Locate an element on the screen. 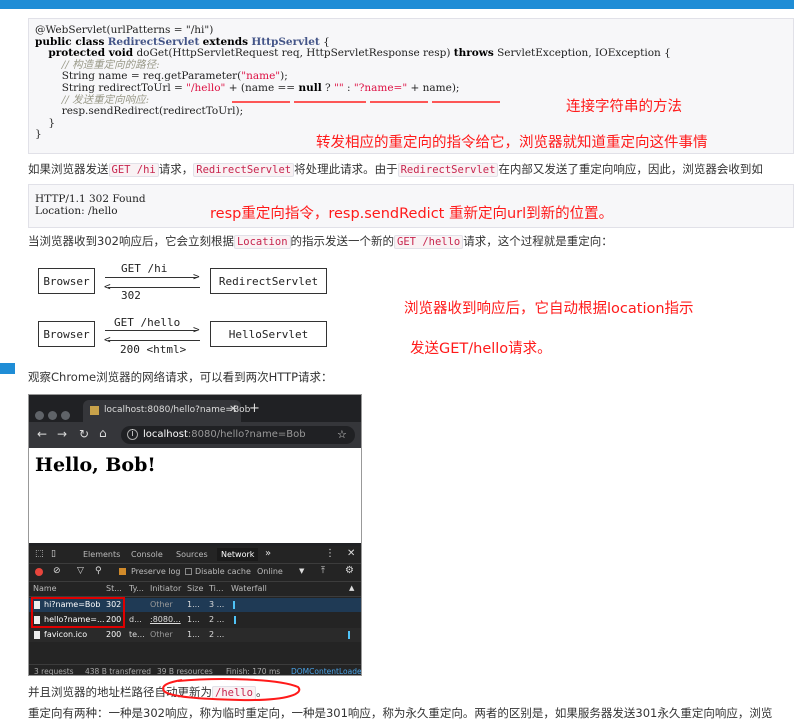  paragraph-chrome: 观察Chrome浏览器的网络请求，可以看到两次HTTP请求： is located at coordinates (180, 377).